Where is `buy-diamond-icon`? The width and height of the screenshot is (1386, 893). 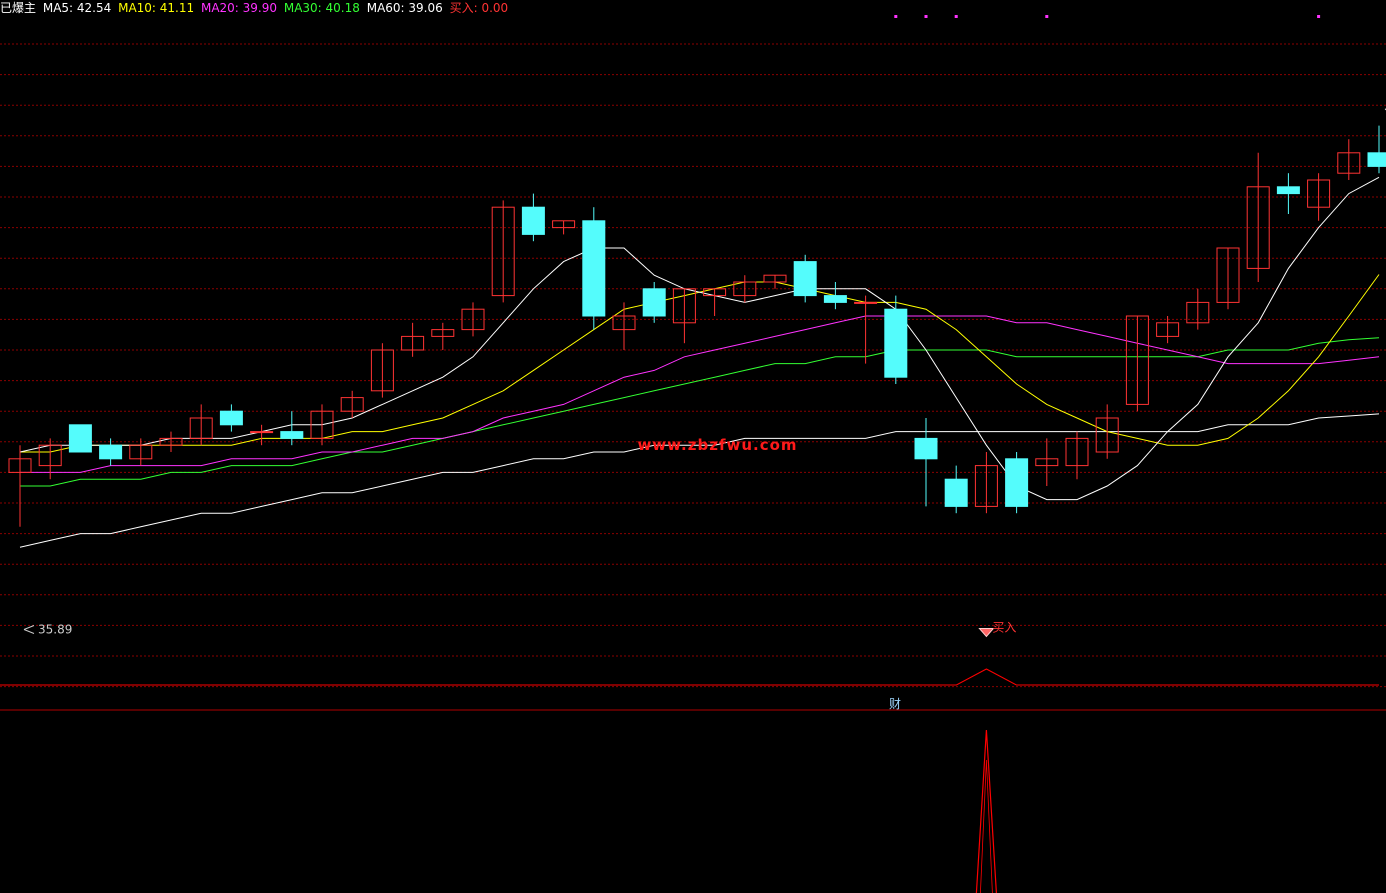
buy-diamond-icon is located at coordinates (986, 632).